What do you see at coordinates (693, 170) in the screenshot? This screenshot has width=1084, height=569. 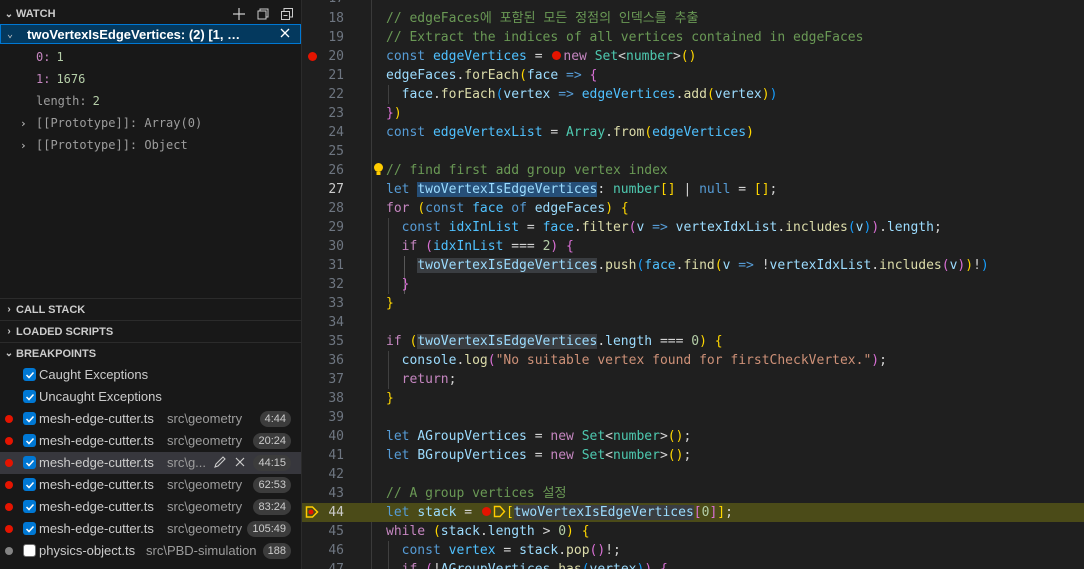 I see `code-line: 26 // find first add group vertex index` at bounding box center [693, 170].